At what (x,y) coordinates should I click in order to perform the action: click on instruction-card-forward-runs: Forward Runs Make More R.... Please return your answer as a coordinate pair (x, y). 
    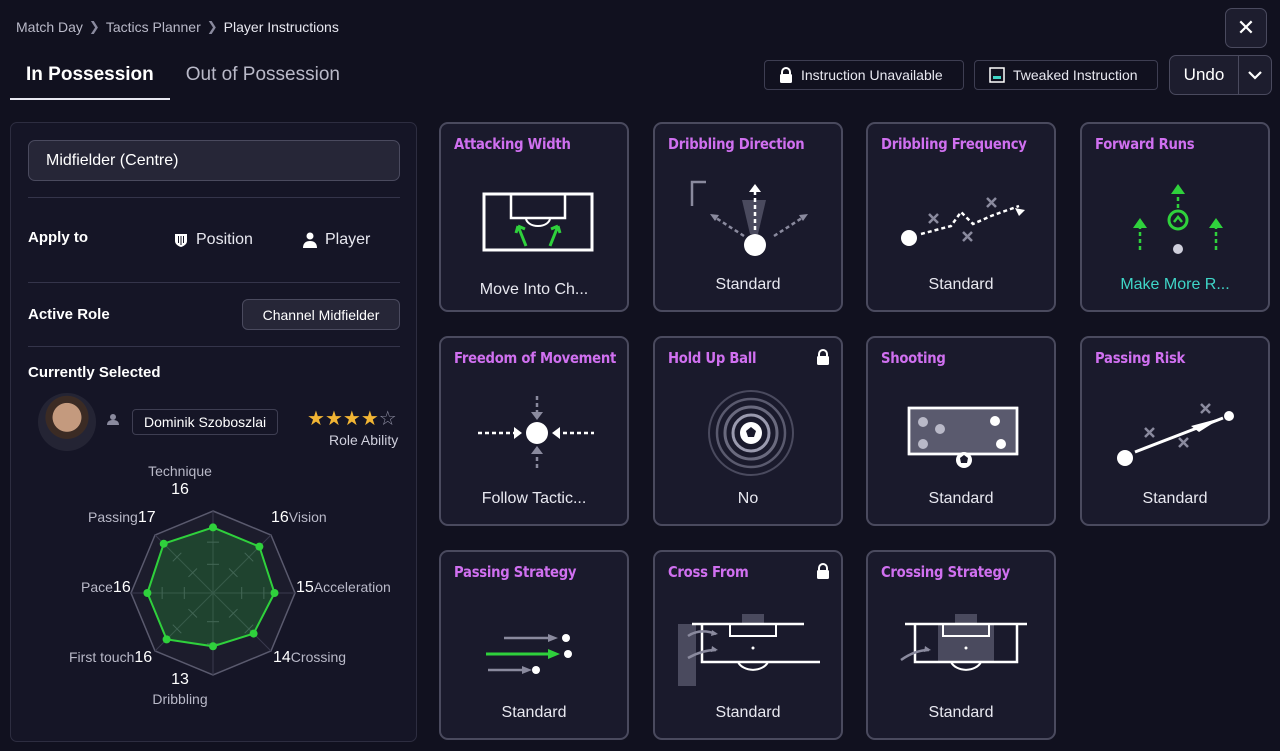
    Looking at the image, I should click on (1175, 217).